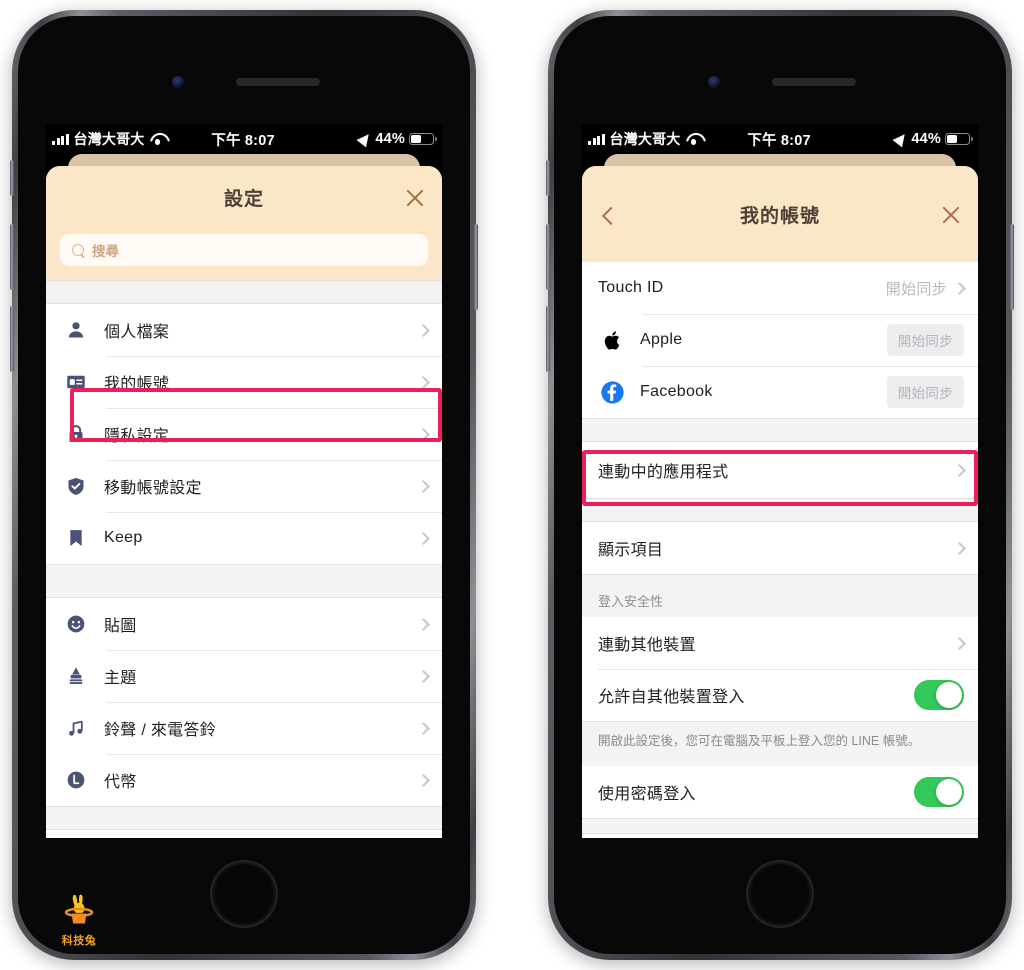 The width and height of the screenshot is (1024, 970). Describe the element at coordinates (76, 330) in the screenshot. I see `person-icon` at that location.